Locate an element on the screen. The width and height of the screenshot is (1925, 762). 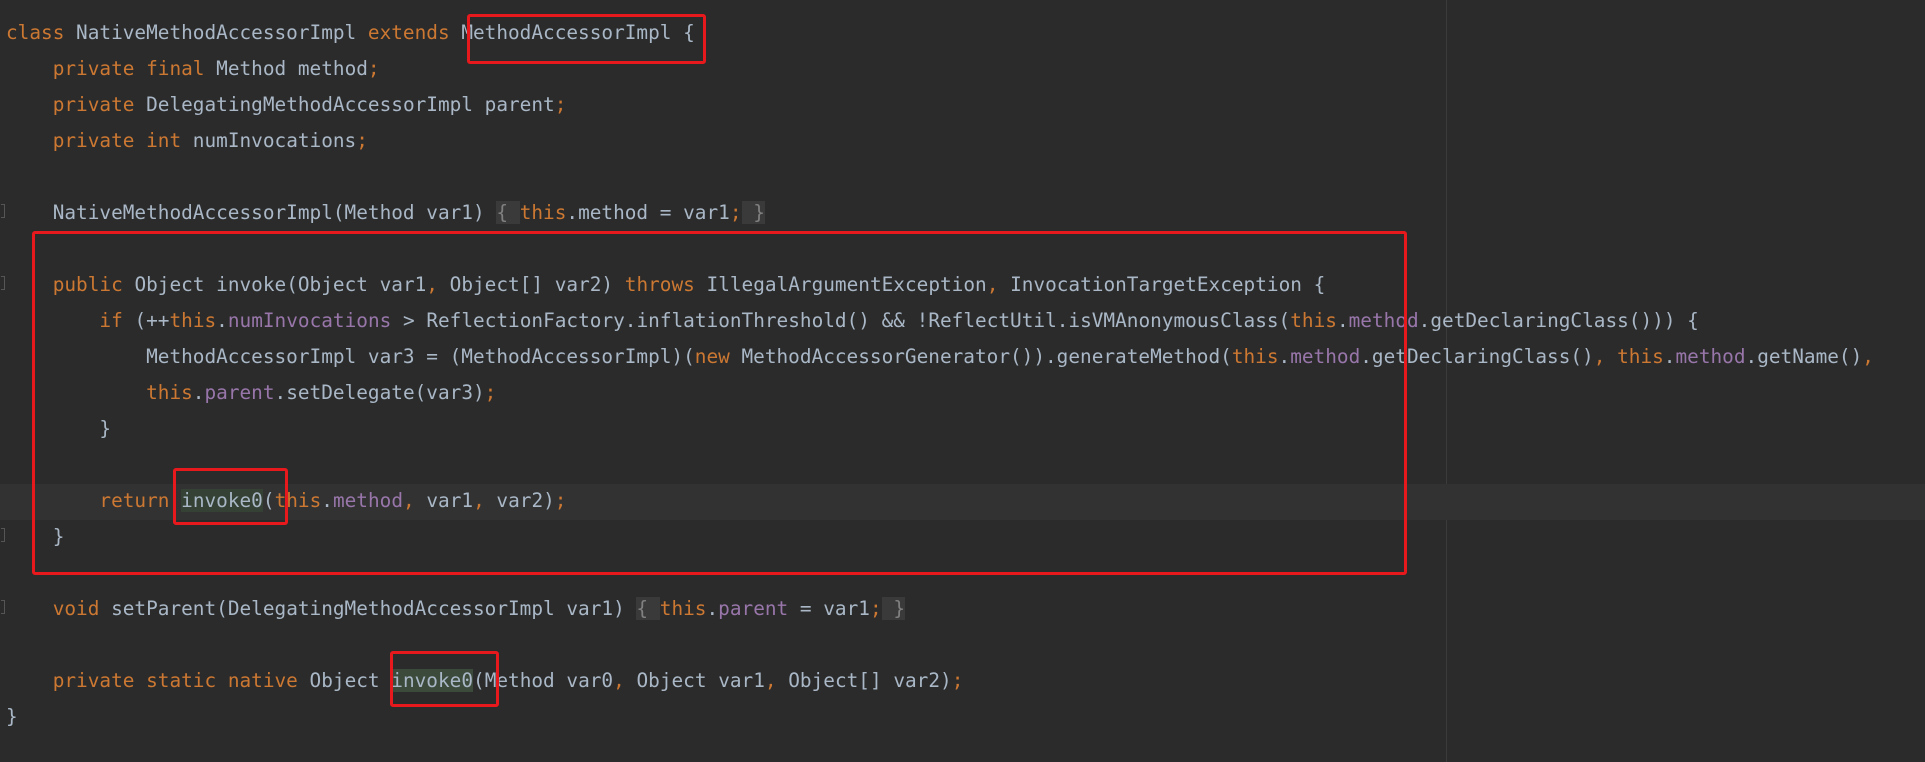
code-token: .getName() is located at coordinates (1804, 356).